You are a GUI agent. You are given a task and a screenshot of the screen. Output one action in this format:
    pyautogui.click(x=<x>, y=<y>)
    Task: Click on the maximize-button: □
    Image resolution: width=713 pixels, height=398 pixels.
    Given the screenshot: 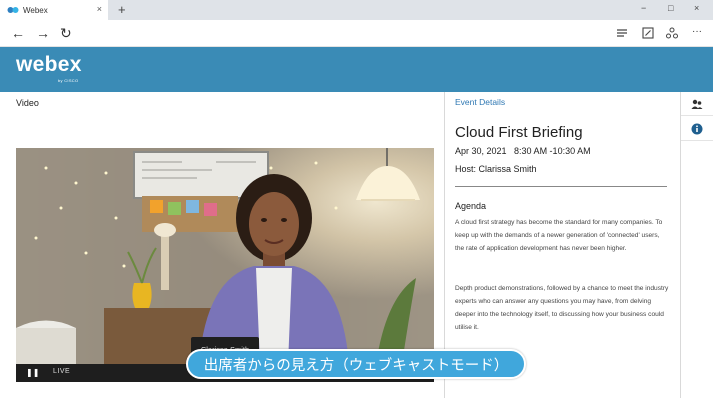 What is the action you would take?
    pyautogui.click(x=670, y=8)
    